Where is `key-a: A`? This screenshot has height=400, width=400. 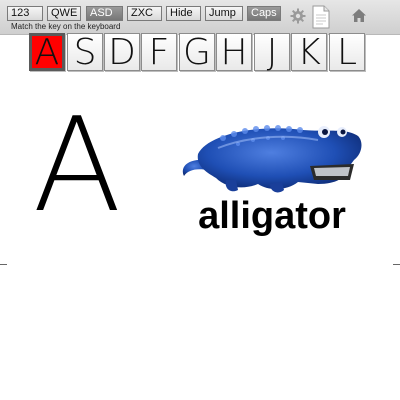 key-a: A is located at coordinates (47, 52).